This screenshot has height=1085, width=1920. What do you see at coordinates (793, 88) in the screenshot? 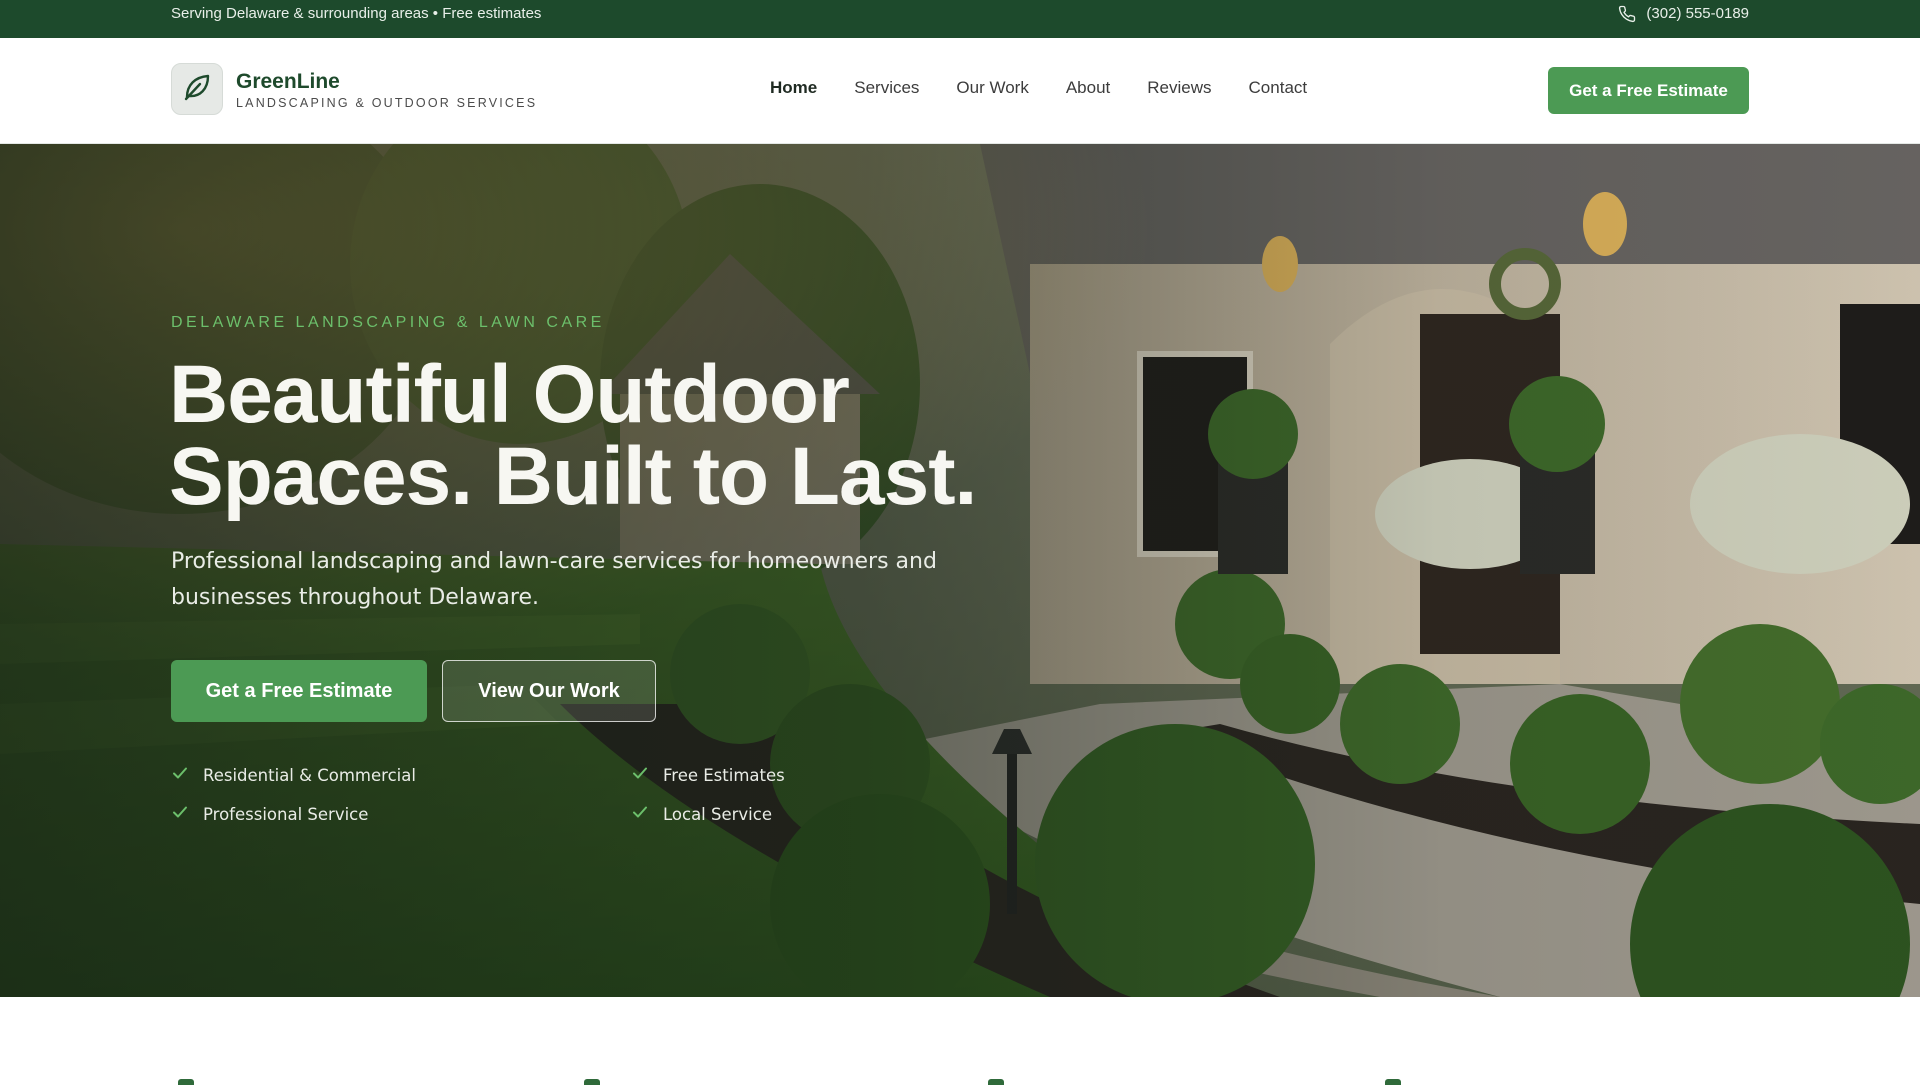
I see `nav-item-home: Home` at bounding box center [793, 88].